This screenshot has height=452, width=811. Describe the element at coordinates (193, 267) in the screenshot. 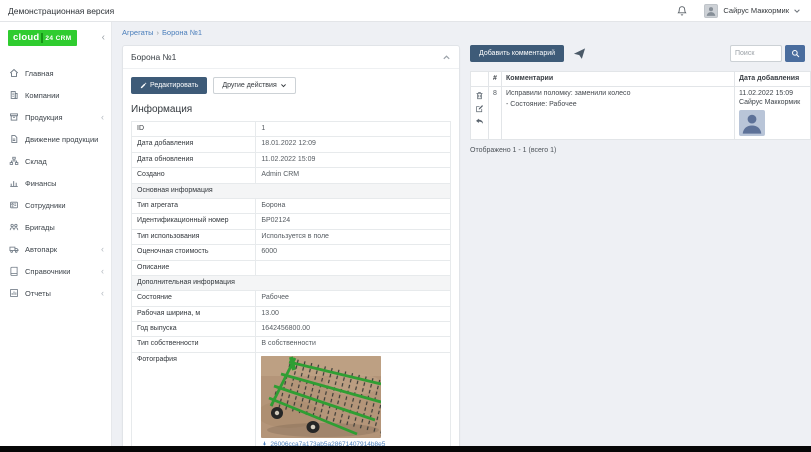

I see `info-row-label: Описание` at that location.